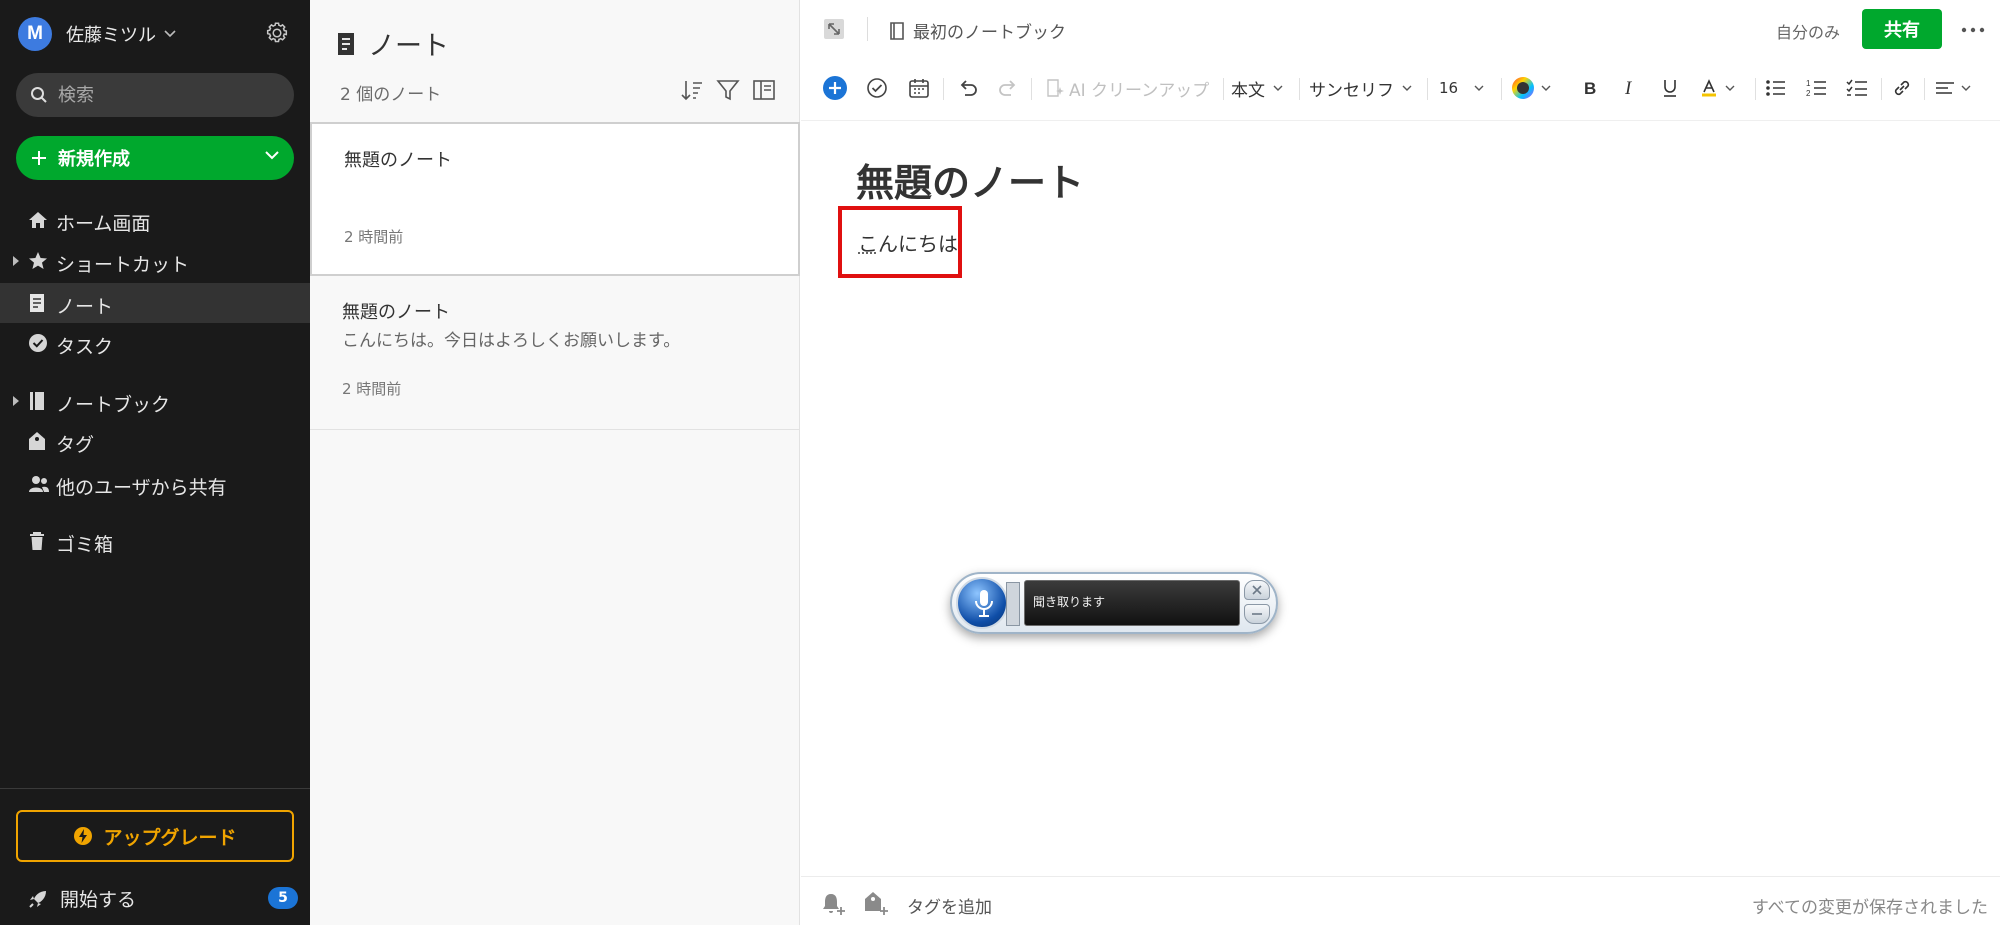 Image resolution: width=2000 pixels, height=925 pixels. I want to click on color-wheel-icon, so click(1523, 88).